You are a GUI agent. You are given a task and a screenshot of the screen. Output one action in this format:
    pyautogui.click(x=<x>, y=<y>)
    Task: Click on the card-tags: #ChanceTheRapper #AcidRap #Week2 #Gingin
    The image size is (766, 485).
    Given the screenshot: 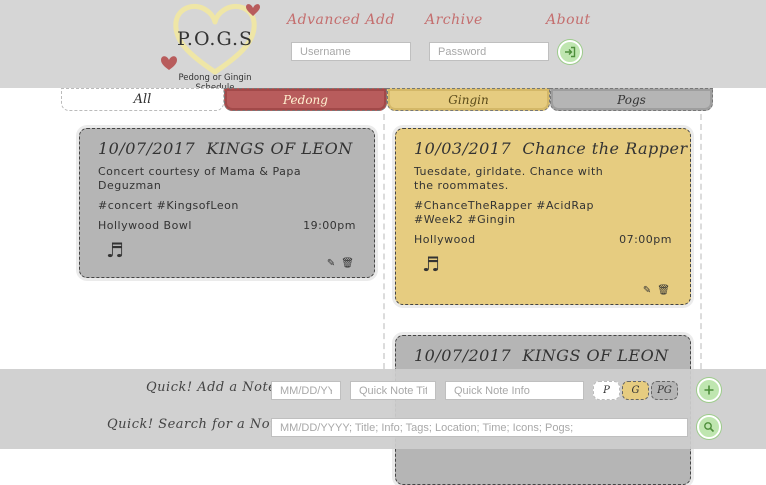 What is the action you would take?
    pyautogui.click(x=504, y=212)
    